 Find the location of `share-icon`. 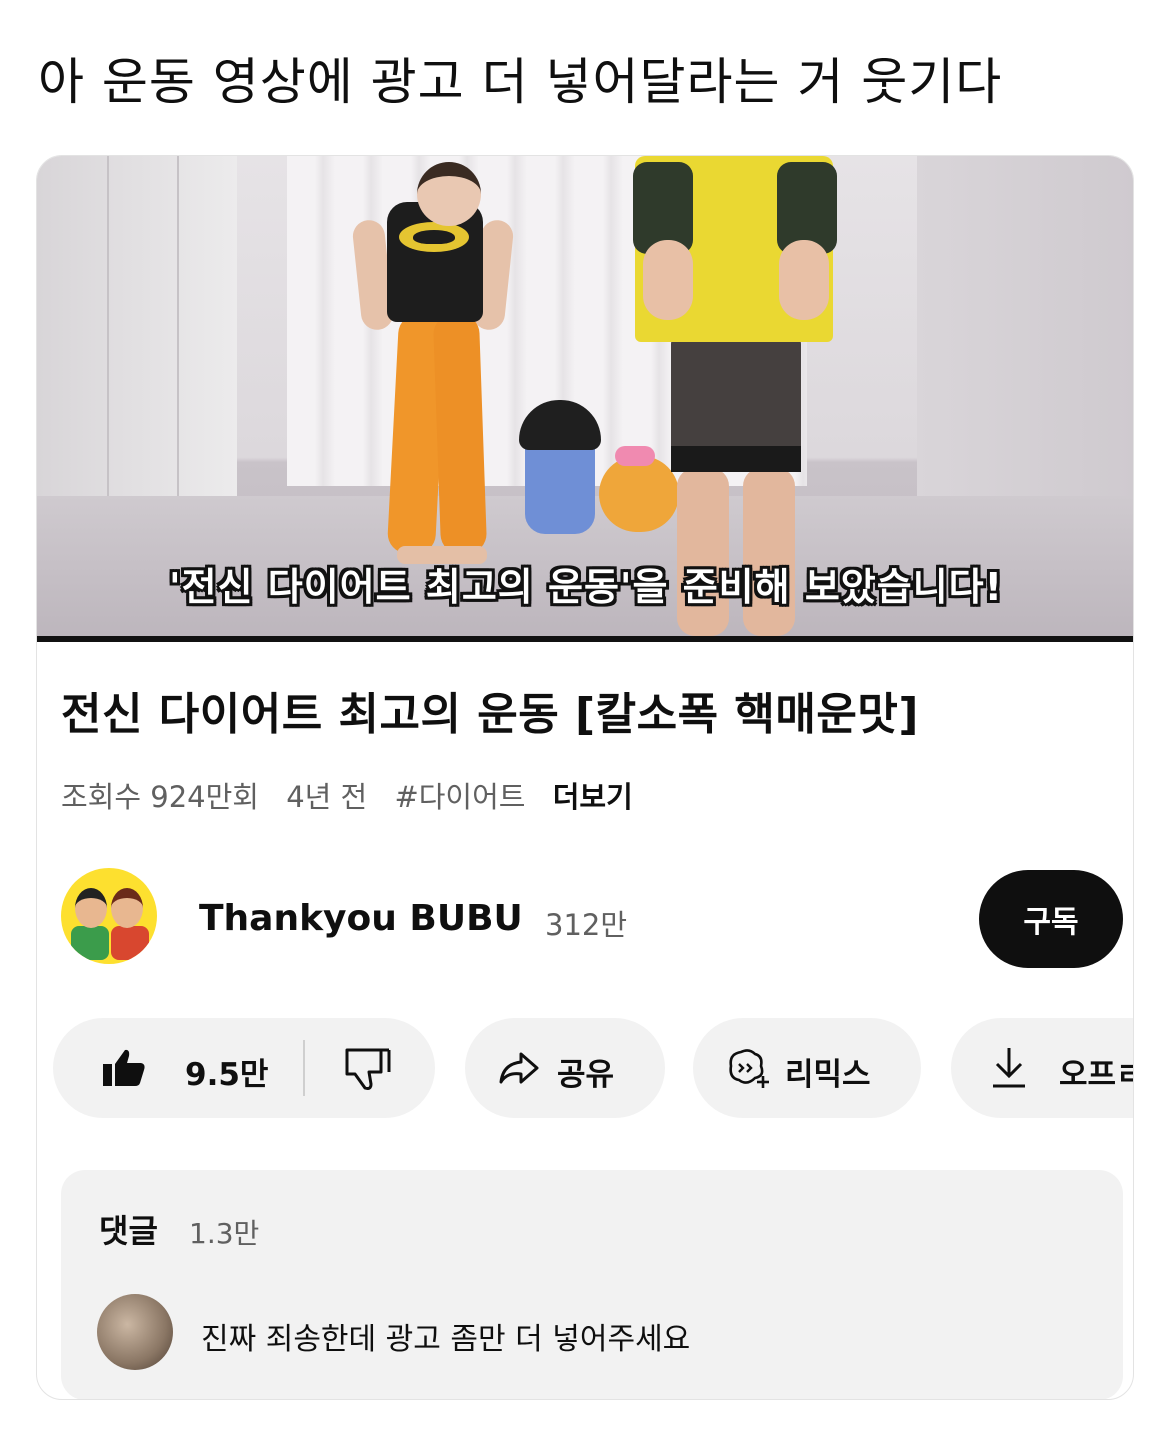

share-icon is located at coordinates (519, 1068).